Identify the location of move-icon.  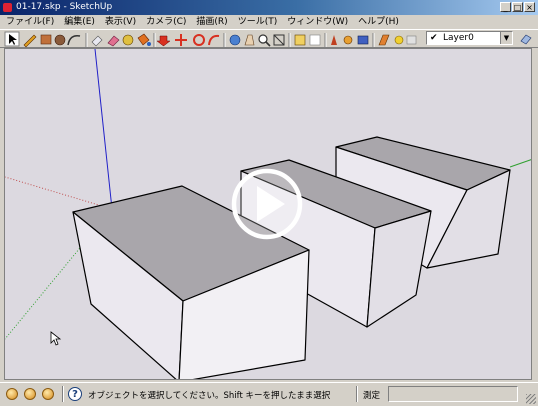
(181, 40).